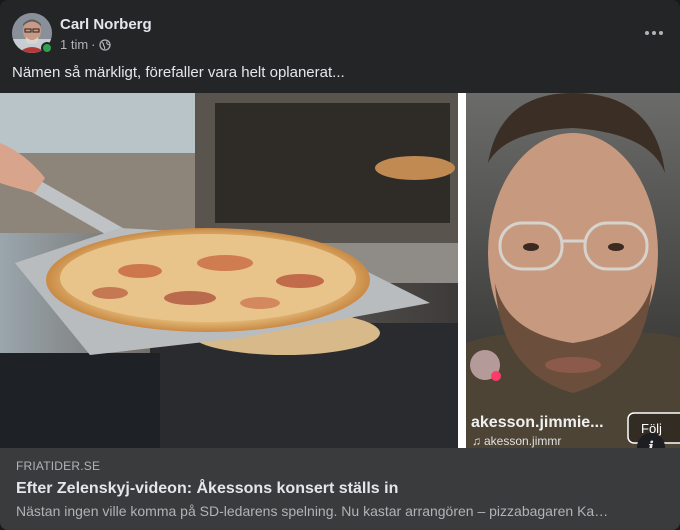 Image resolution: width=680 pixels, height=530 pixels. I want to click on author-name: Carl Norberg, so click(106, 24).